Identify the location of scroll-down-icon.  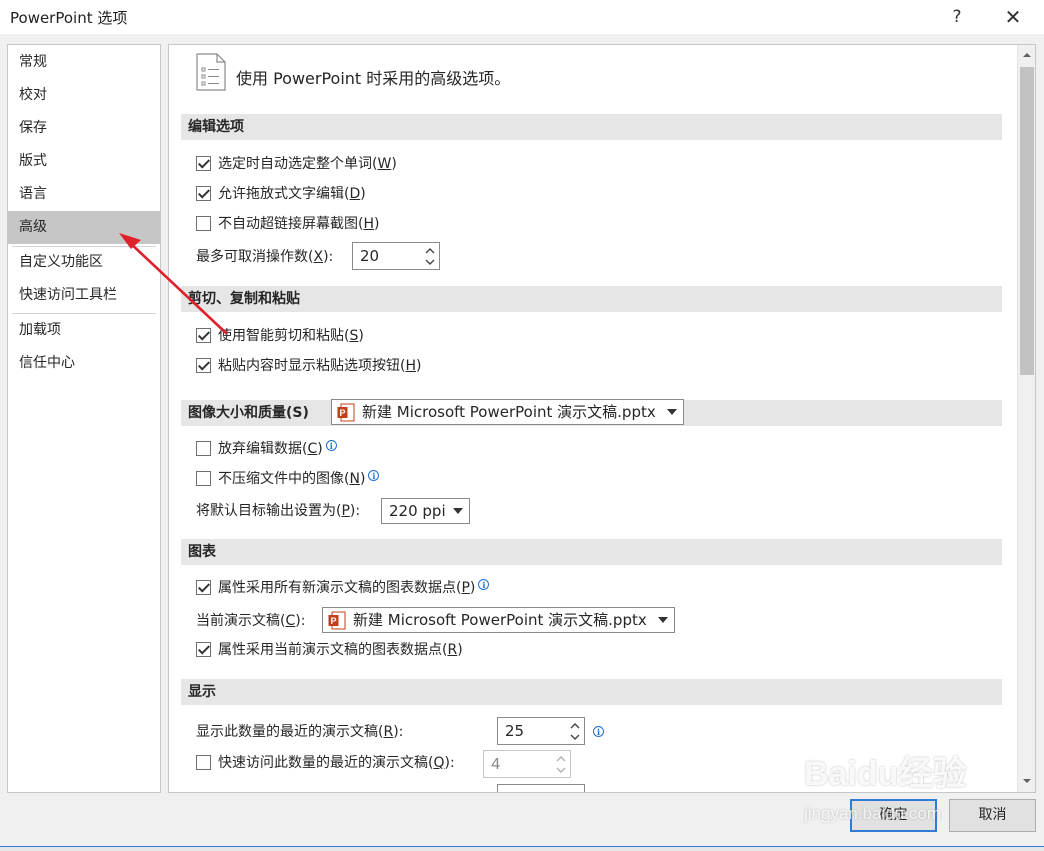
(1027, 781).